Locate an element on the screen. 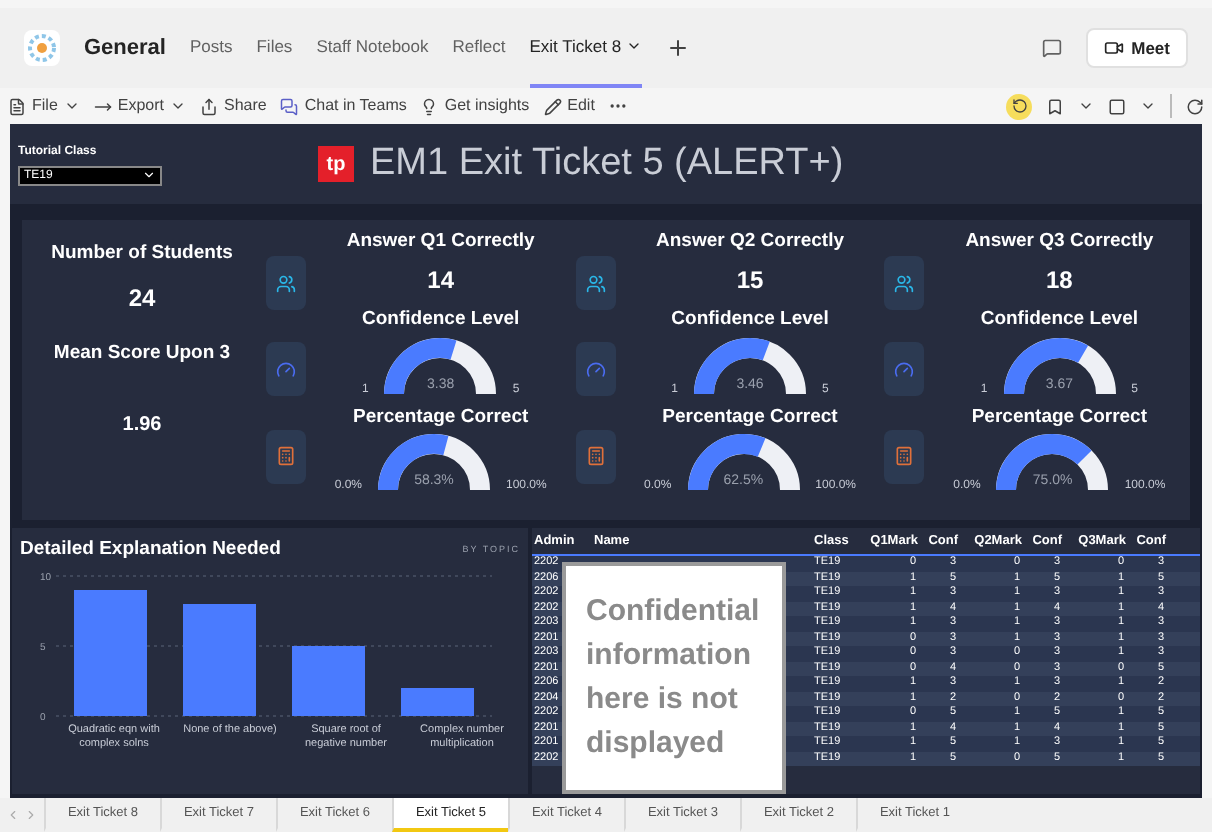  chat-icon is located at coordinates (1051, 48).